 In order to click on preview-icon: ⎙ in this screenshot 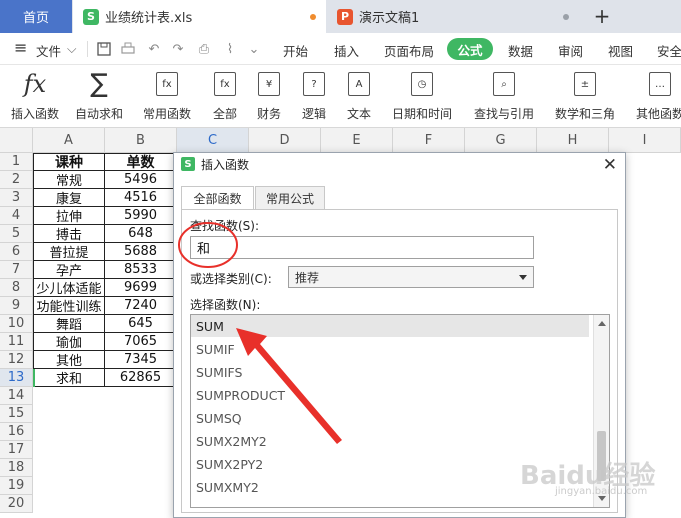, I will do `click(204, 49)`.